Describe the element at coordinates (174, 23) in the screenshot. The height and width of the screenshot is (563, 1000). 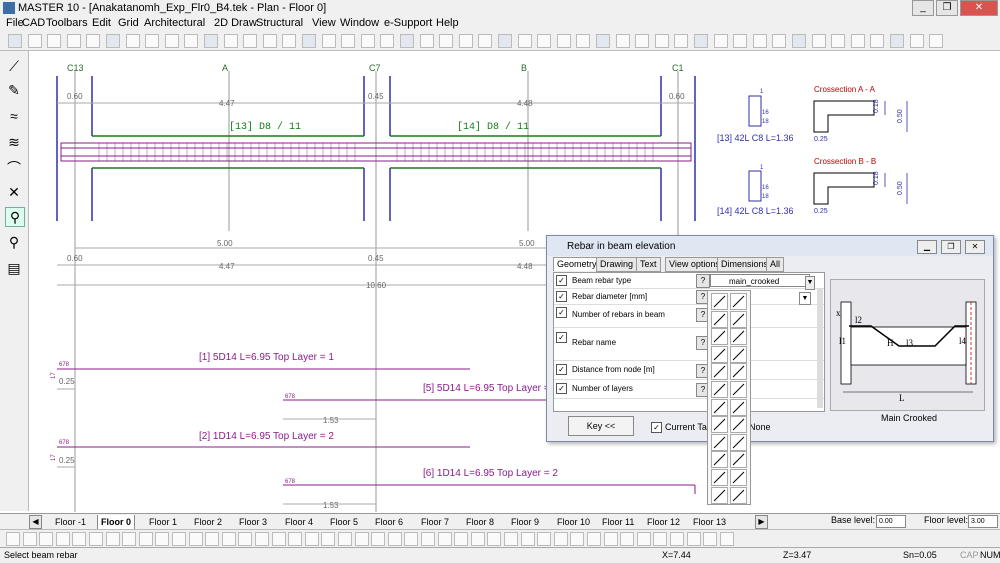
I see `menu-architectural: Architectural` at that location.